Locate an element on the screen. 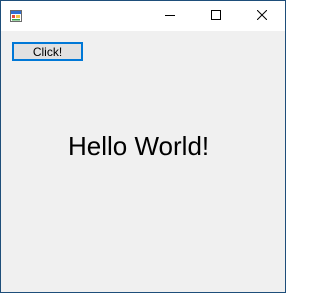 The width and height of the screenshot is (320, 293). hello-label: Hello World! is located at coordinates (139, 146).